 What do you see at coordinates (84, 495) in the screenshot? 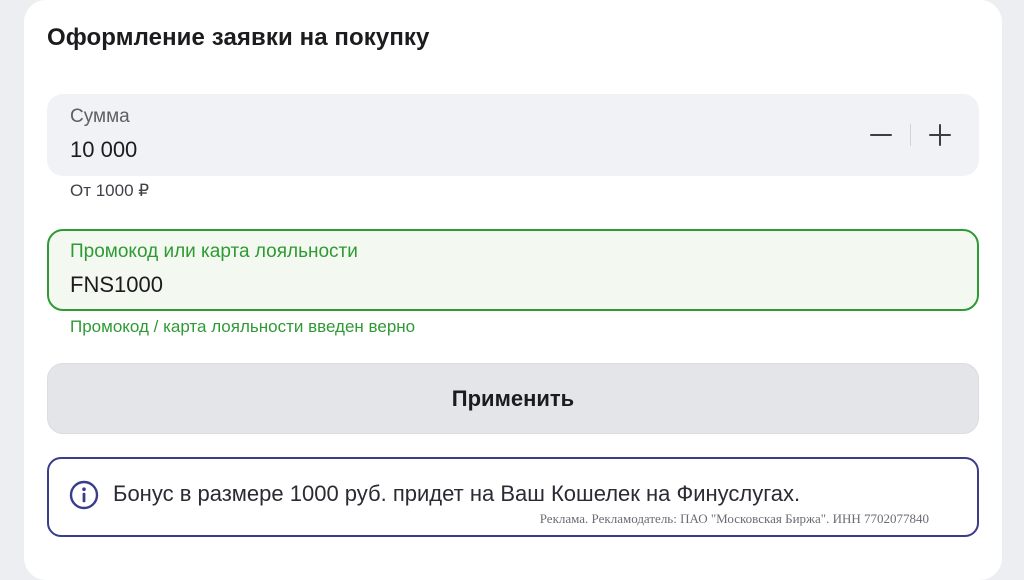
I see `info-icon` at bounding box center [84, 495].